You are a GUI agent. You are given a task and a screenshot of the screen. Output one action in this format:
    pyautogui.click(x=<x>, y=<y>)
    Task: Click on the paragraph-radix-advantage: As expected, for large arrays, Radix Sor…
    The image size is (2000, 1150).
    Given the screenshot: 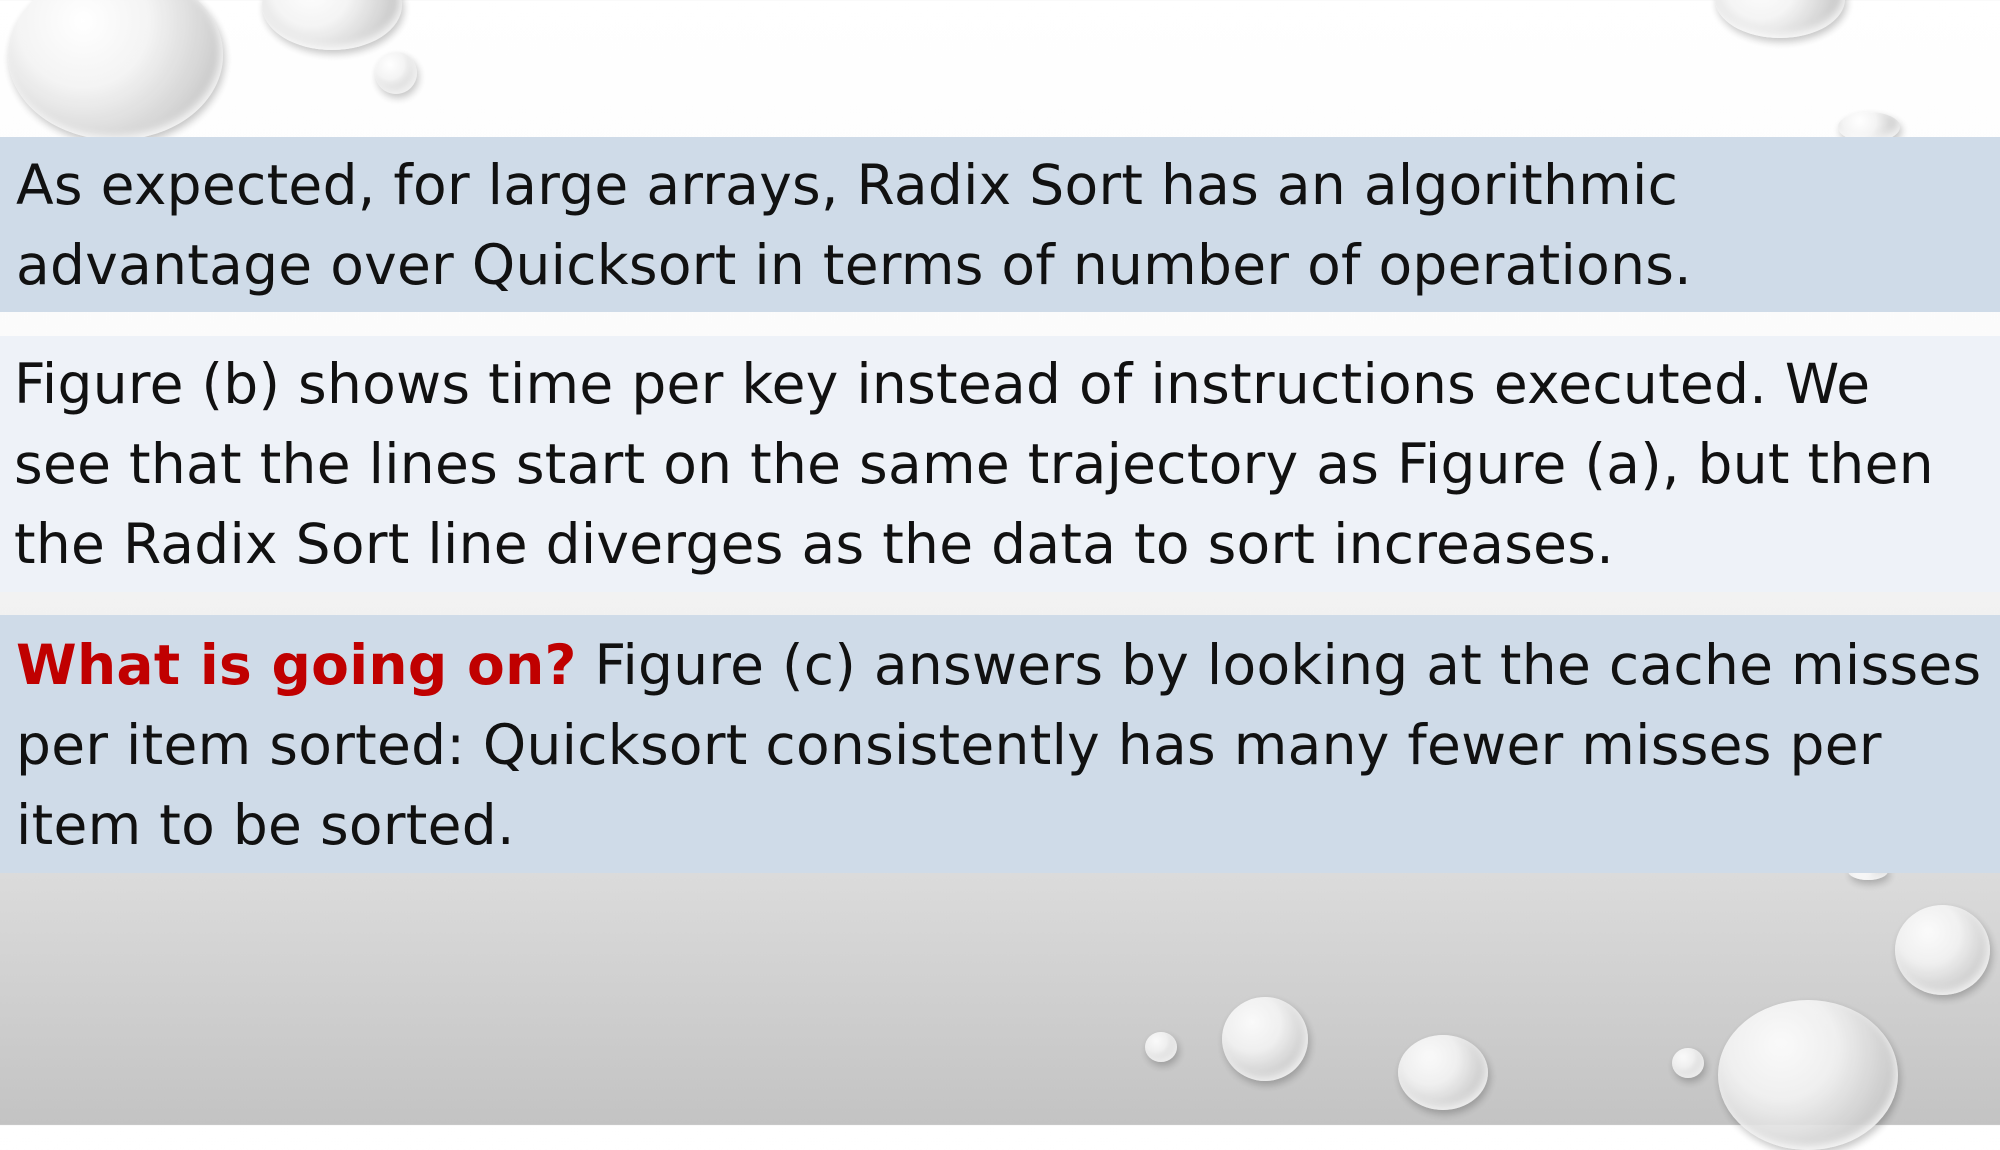 What is the action you would take?
    pyautogui.click(x=854, y=225)
    